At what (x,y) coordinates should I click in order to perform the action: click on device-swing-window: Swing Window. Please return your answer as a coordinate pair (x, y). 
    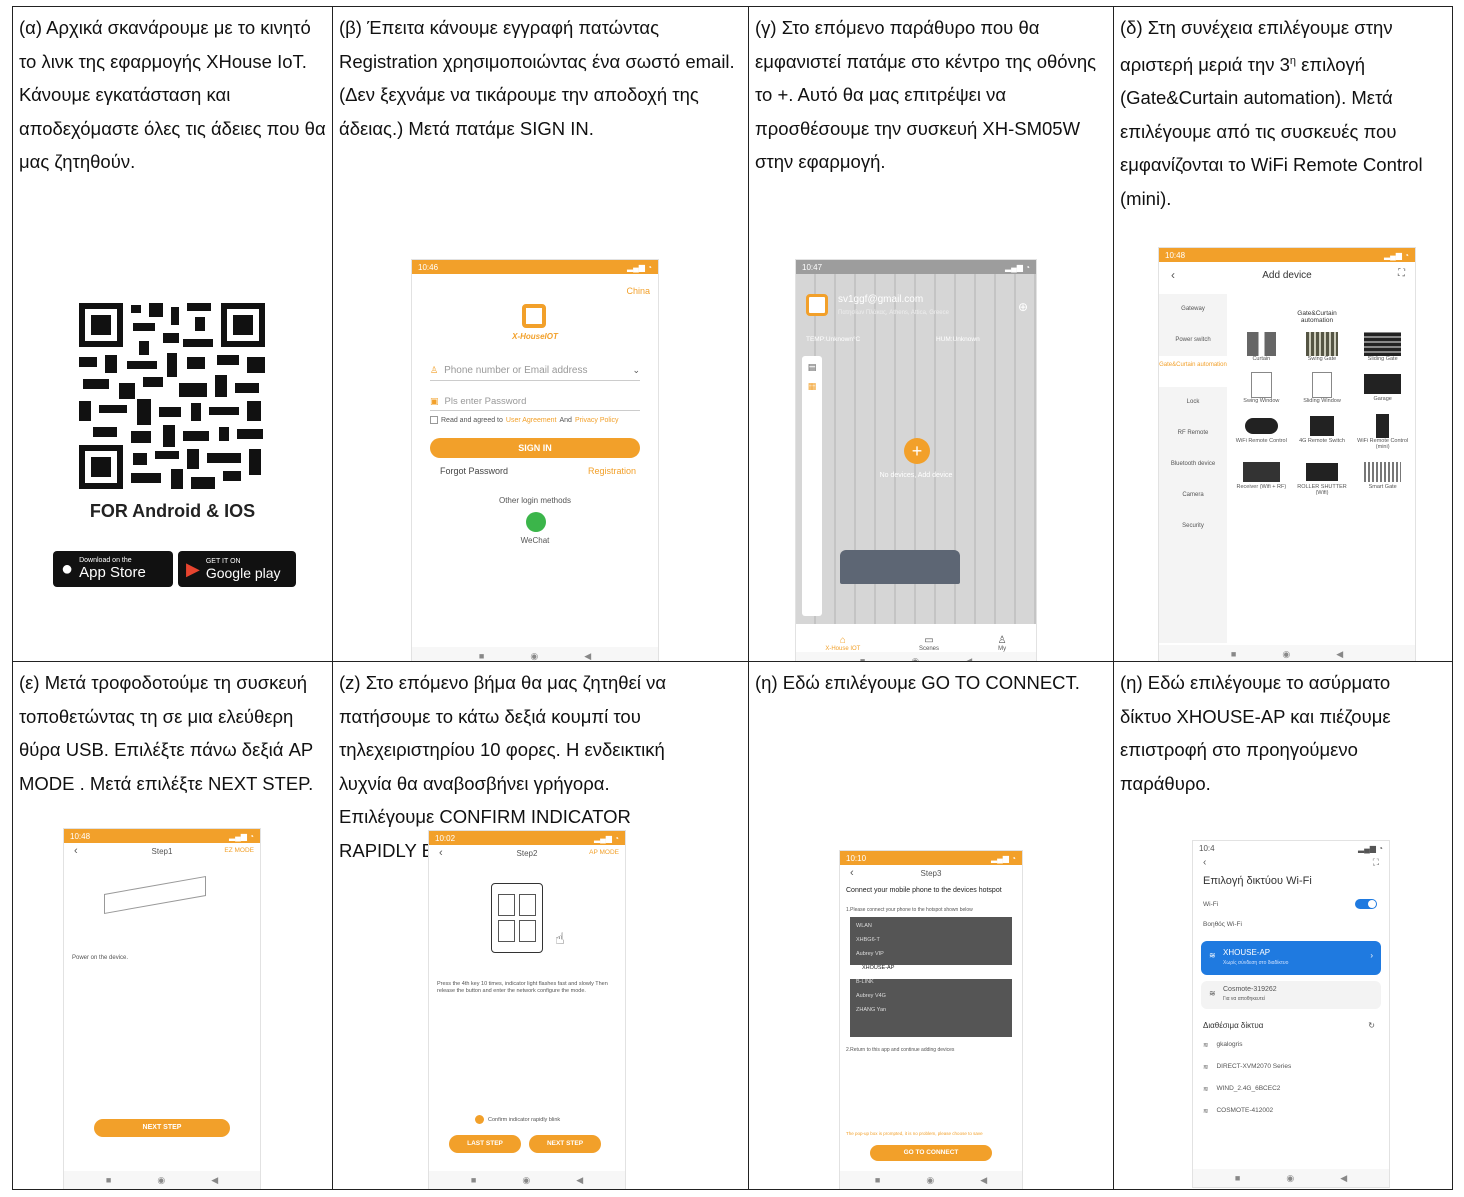
    Looking at the image, I should click on (1261, 388).